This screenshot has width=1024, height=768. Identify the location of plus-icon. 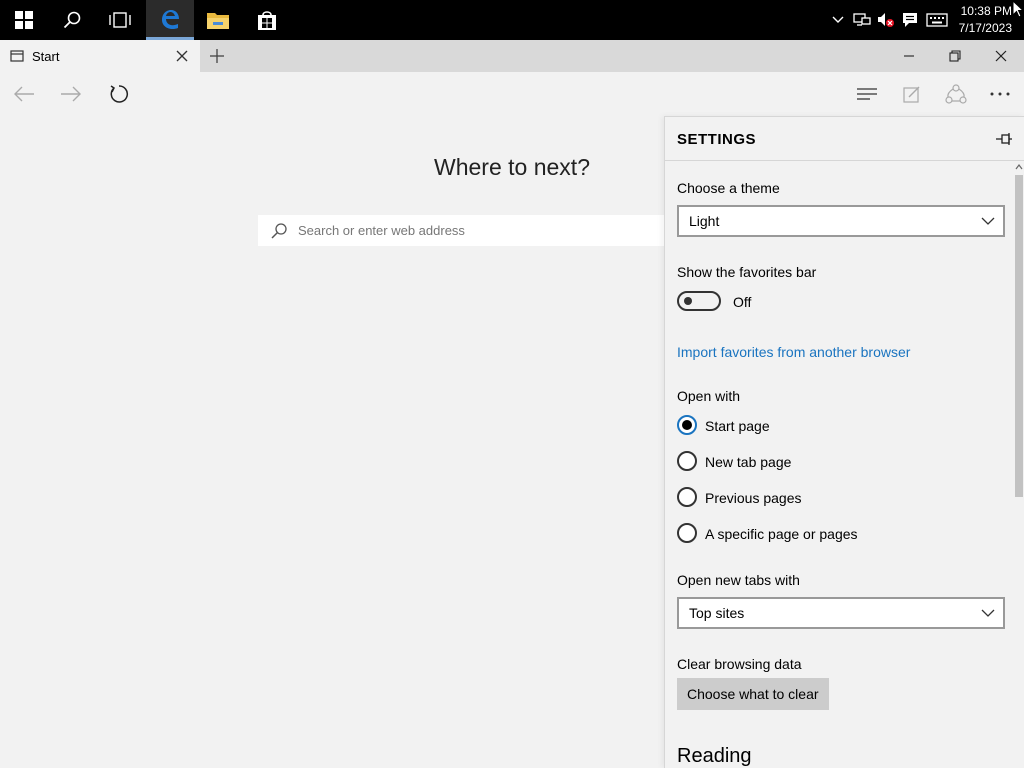
(217, 56).